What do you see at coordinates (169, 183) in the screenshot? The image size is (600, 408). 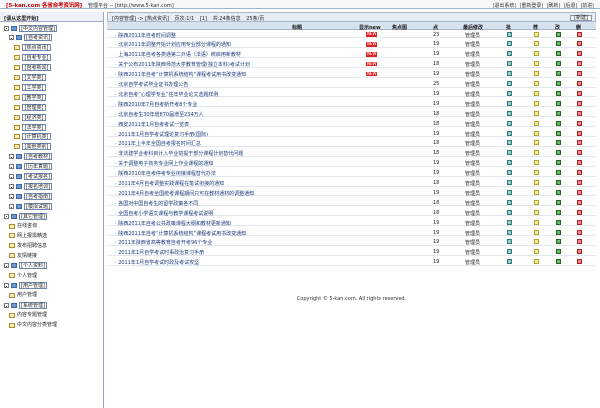 I see `article-title-link: 2011年4月自考调整实践课程在笔试衔接的通知` at bounding box center [169, 183].